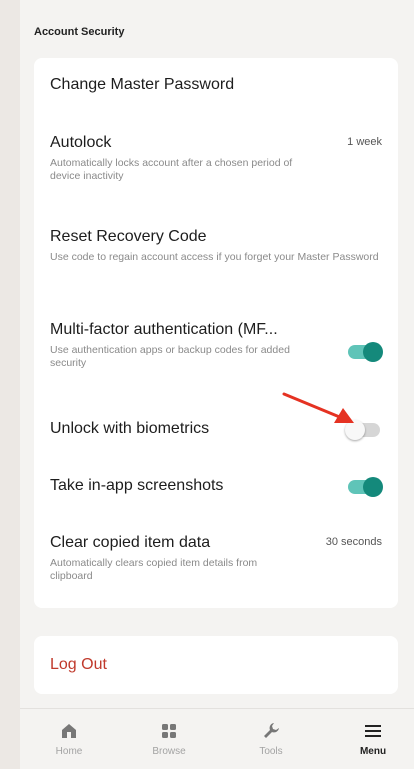  I want to click on menu-icon, so click(373, 731).